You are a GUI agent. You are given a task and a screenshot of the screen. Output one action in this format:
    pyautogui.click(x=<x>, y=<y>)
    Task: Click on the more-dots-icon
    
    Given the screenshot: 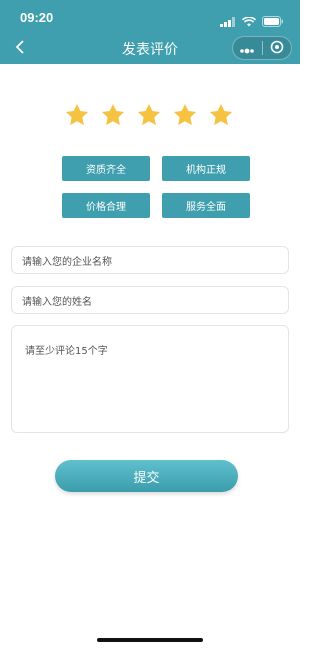 What is the action you would take?
    pyautogui.click(x=247, y=48)
    